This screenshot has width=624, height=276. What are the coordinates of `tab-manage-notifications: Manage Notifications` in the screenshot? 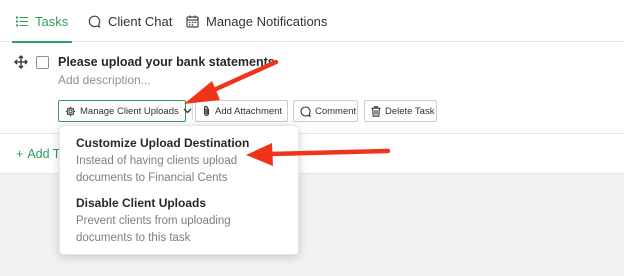 It's located at (256, 21).